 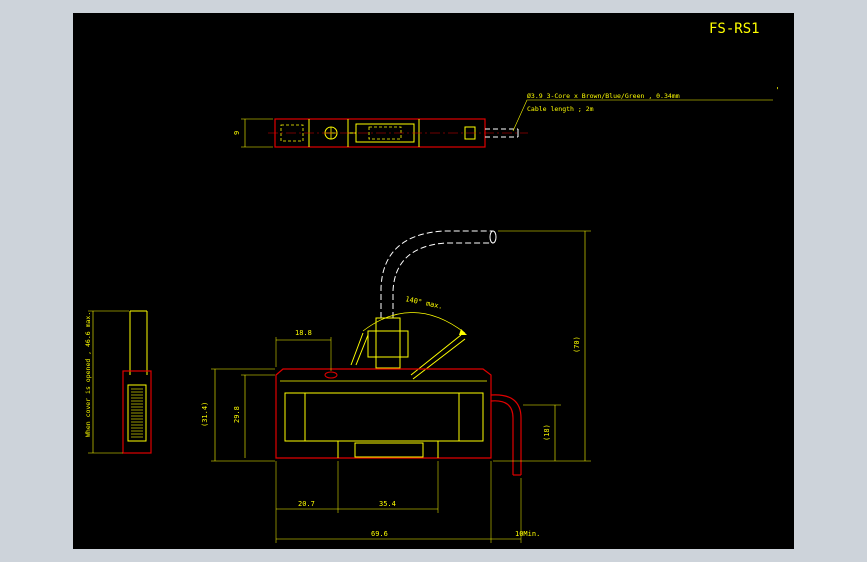 What do you see at coordinates (547, 432) in the screenshot?
I see `dim-cable-height: (18)` at bounding box center [547, 432].